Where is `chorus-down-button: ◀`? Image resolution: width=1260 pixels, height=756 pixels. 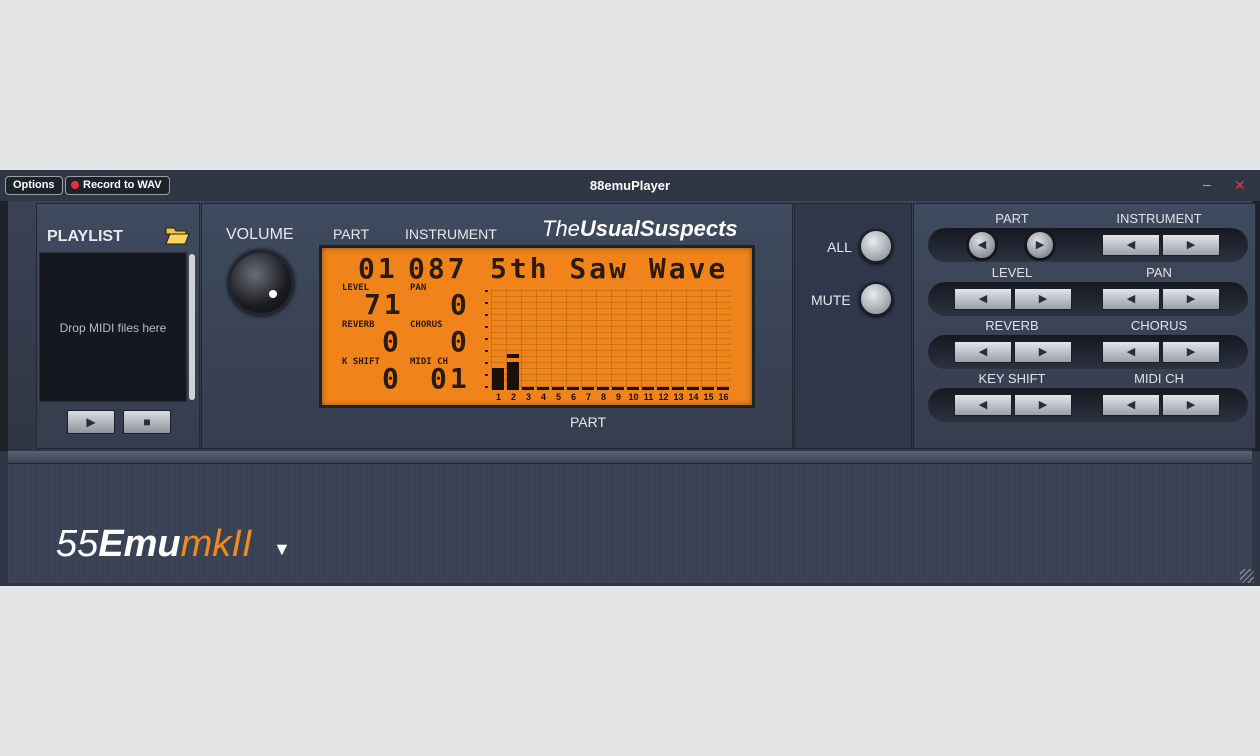 chorus-down-button: ◀ is located at coordinates (1131, 352).